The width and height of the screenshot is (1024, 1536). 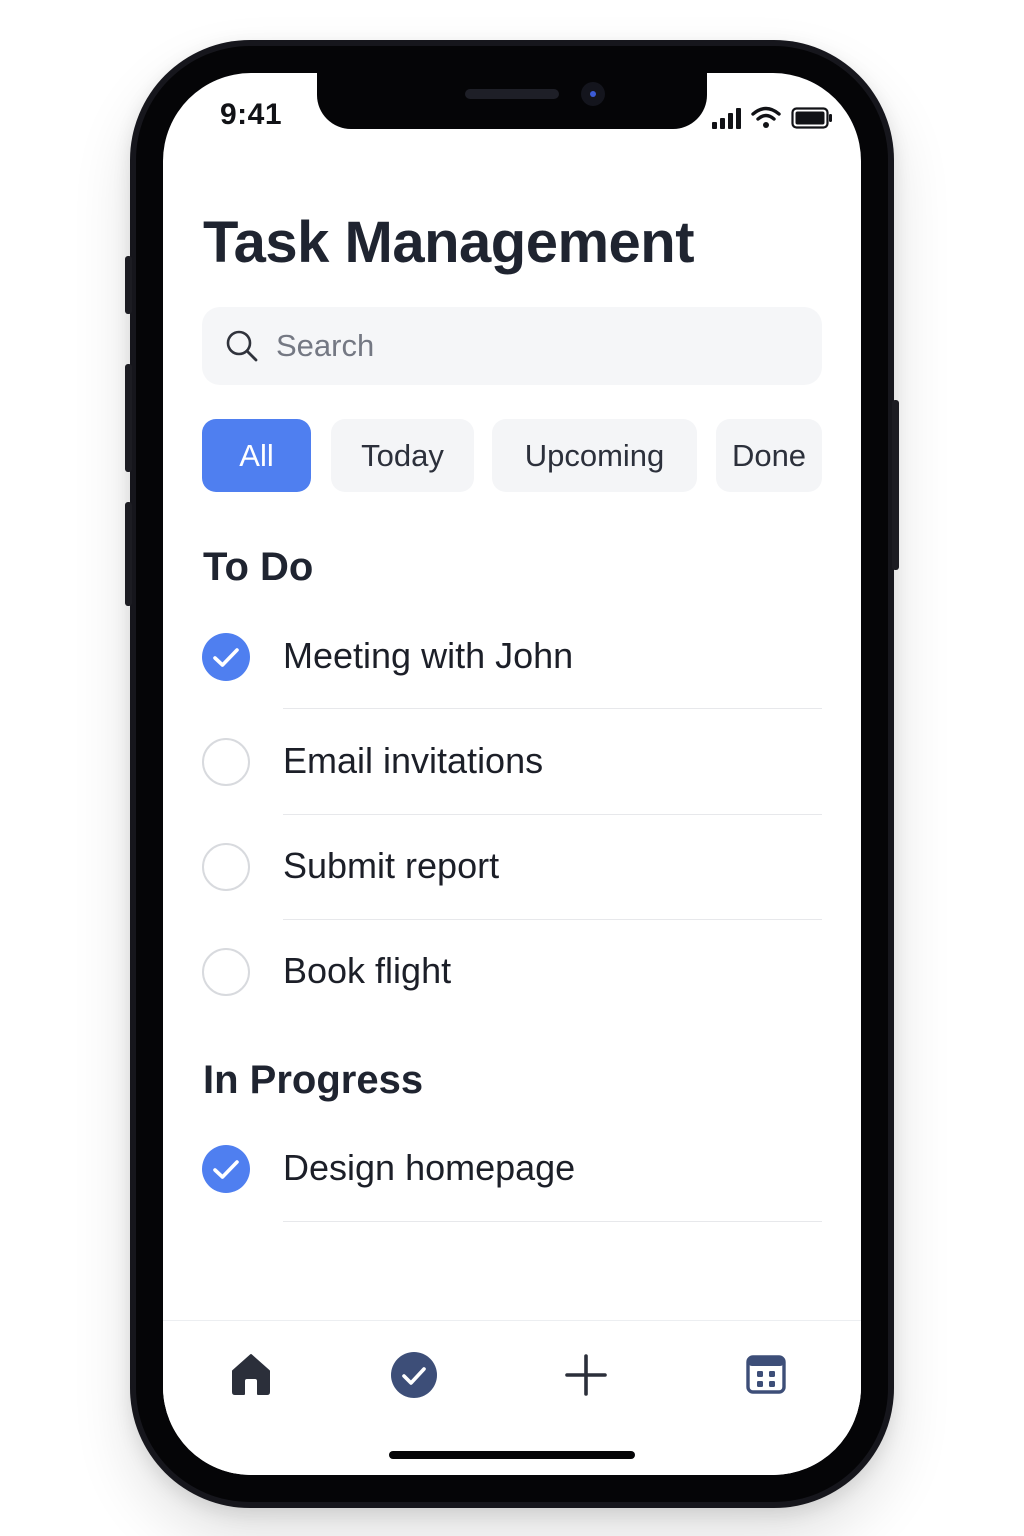 I want to click on tab-today: Today, so click(x=402, y=455).